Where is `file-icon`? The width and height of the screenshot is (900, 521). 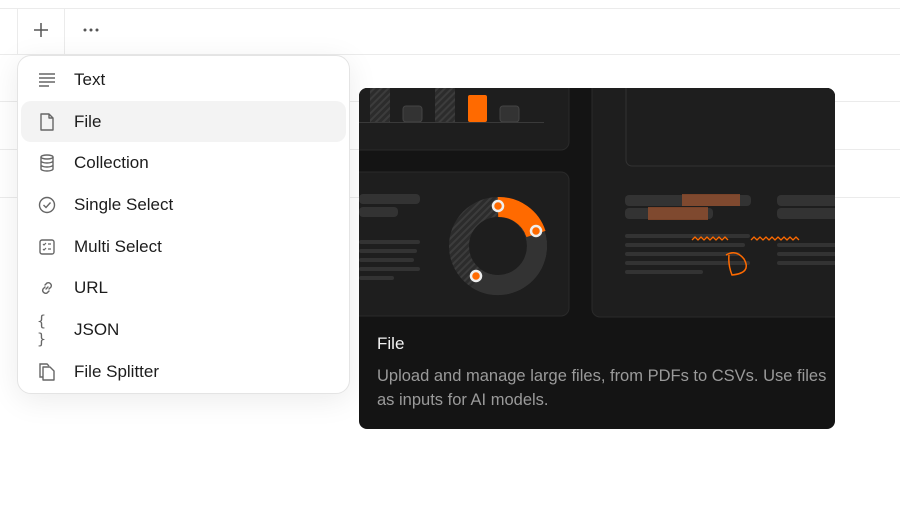 file-icon is located at coordinates (47, 122).